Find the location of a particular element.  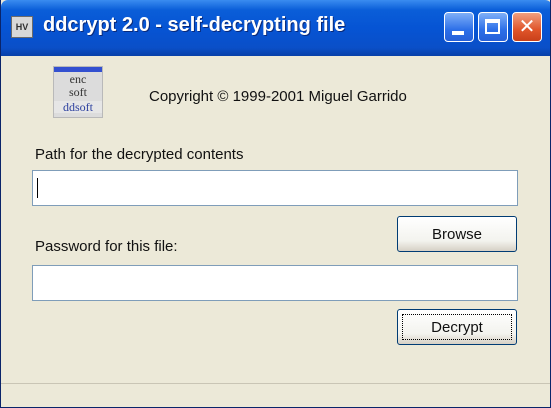

decrypt-button: Decrypt is located at coordinates (457, 327).